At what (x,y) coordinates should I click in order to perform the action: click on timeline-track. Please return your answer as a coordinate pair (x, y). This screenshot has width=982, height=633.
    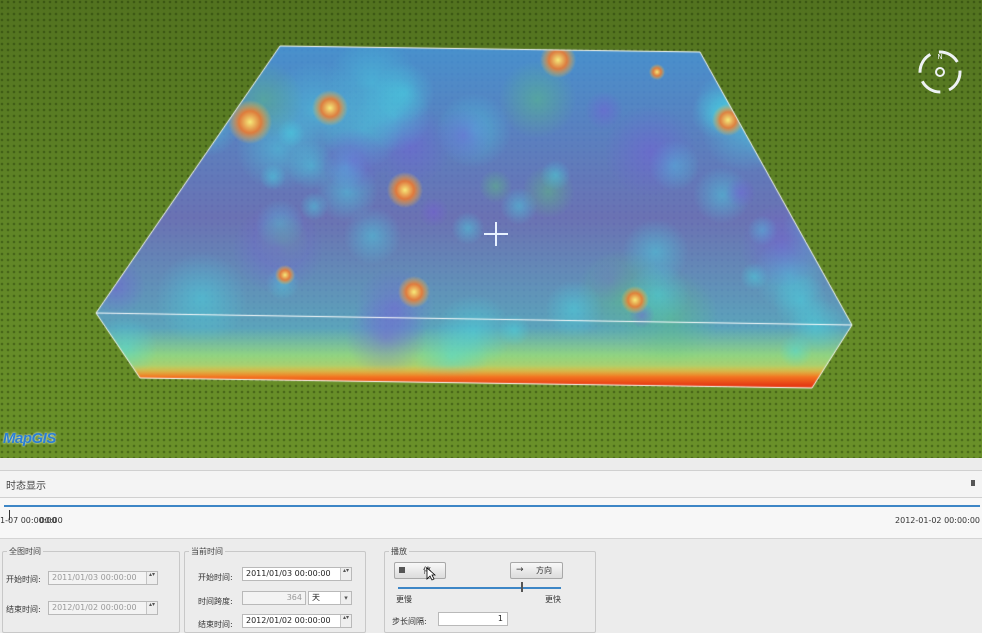
    Looking at the image, I should click on (492, 506).